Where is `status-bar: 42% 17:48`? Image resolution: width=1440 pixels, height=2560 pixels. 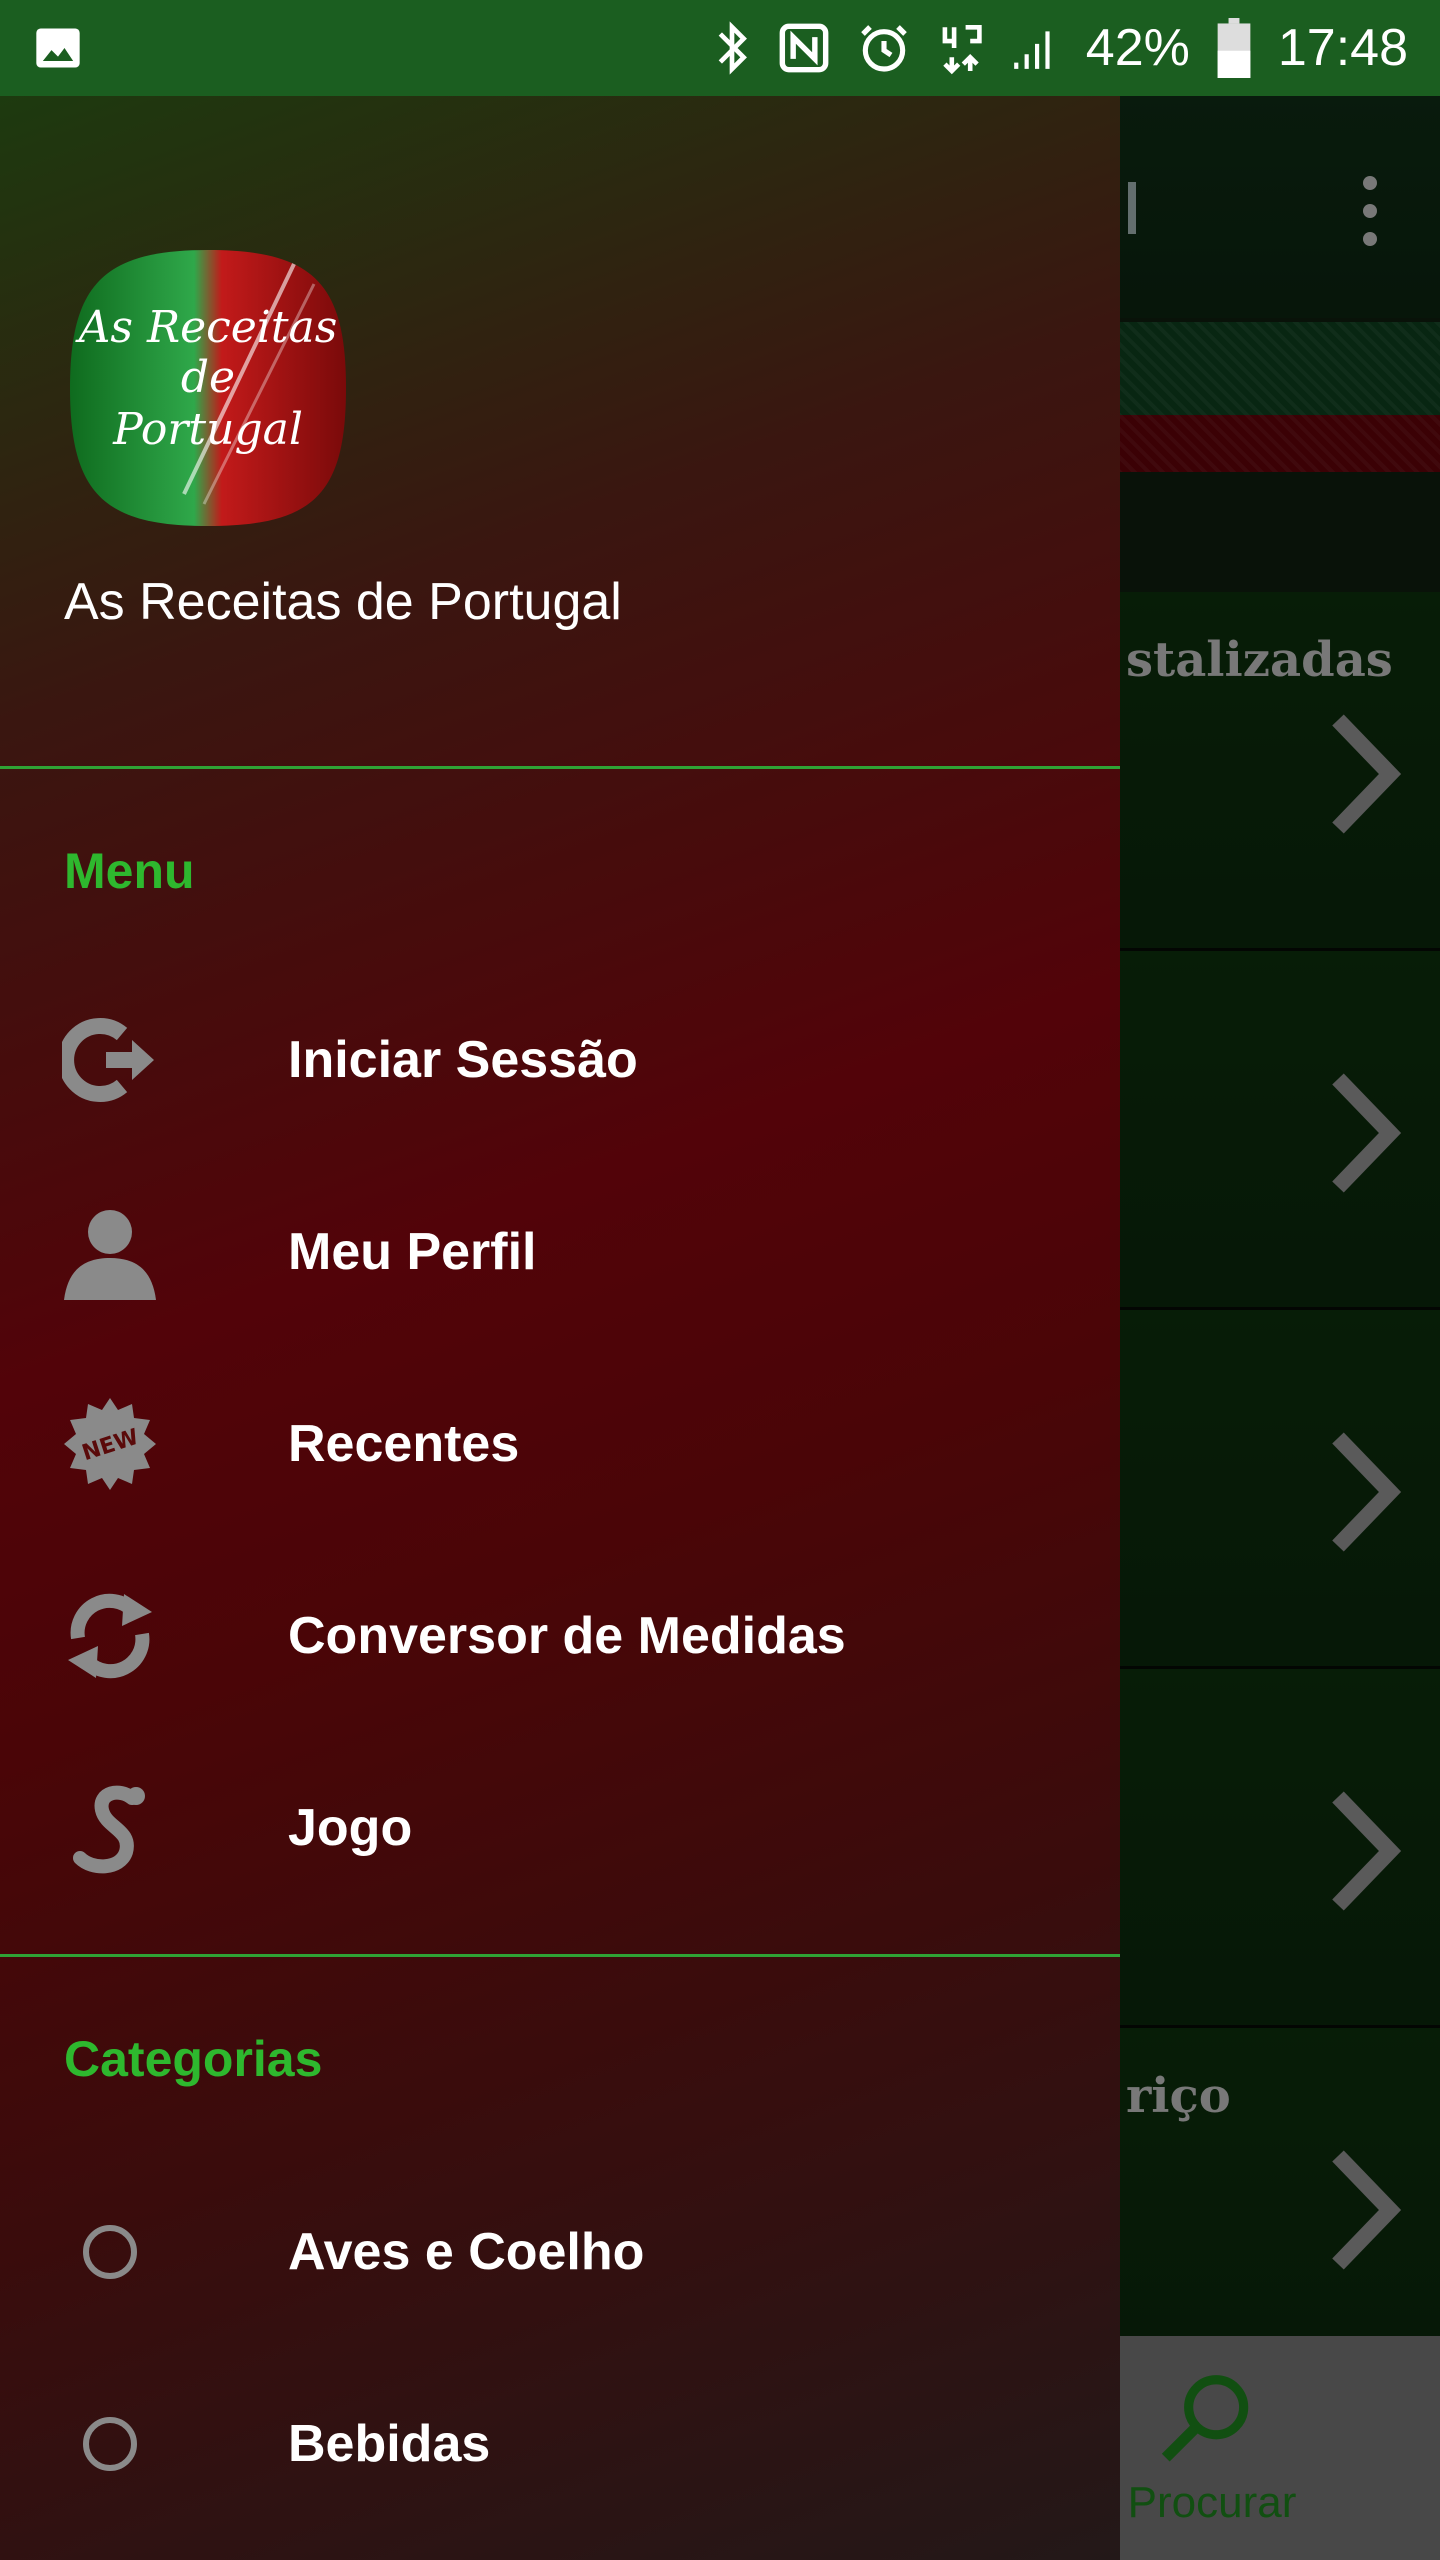
status-bar: 42% 17:48 is located at coordinates (720, 48).